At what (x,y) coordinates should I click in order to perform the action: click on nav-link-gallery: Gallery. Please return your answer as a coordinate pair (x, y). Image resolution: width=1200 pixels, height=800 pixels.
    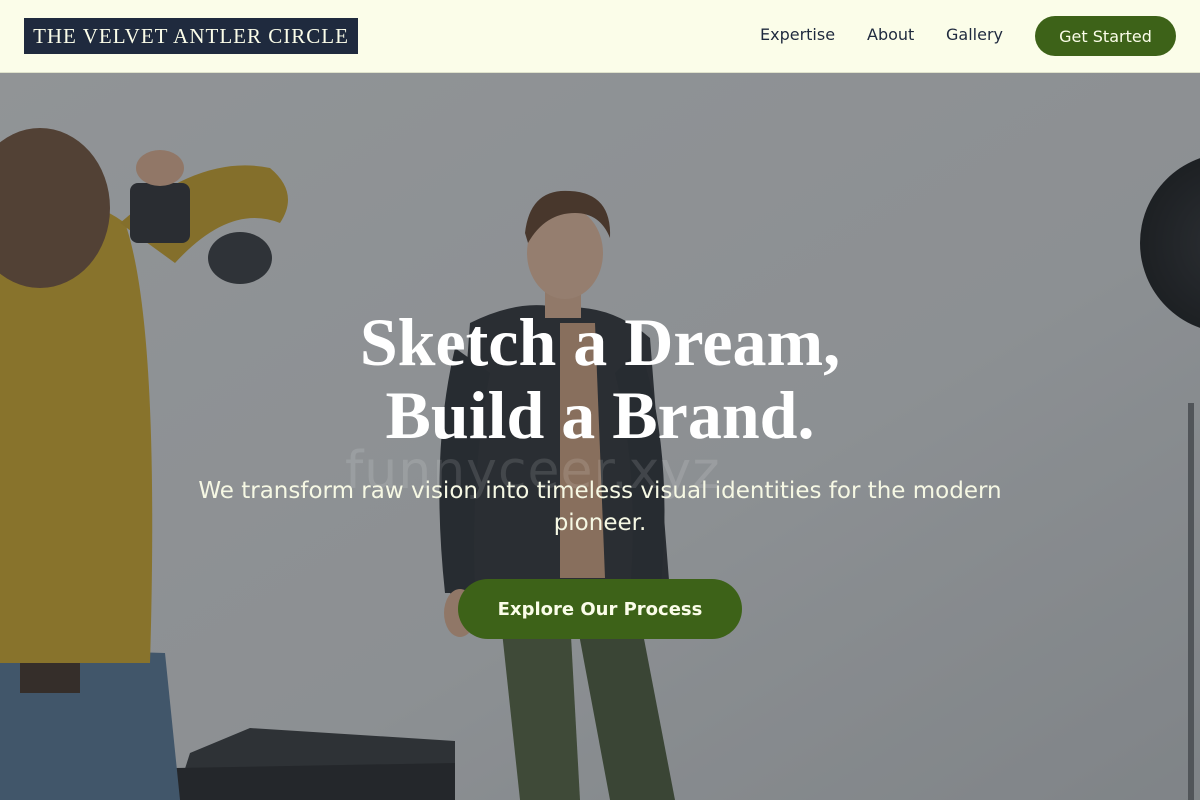
    Looking at the image, I should click on (974, 35).